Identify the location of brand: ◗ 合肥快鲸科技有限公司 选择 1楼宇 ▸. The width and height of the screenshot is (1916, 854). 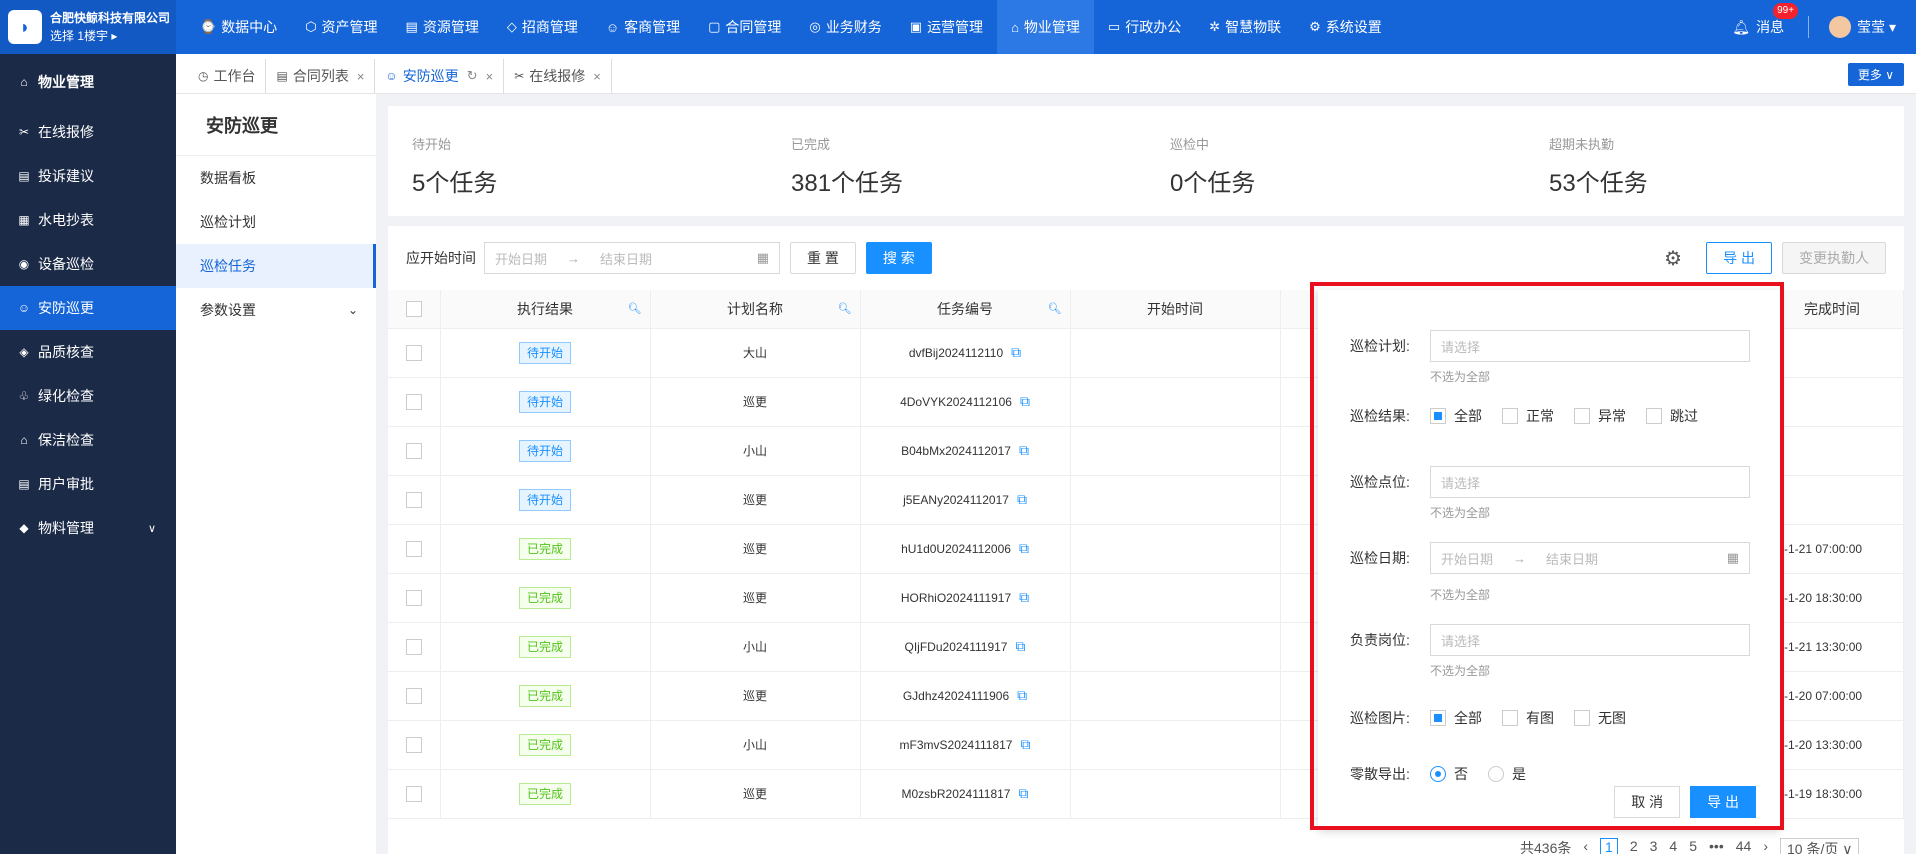
(88, 27).